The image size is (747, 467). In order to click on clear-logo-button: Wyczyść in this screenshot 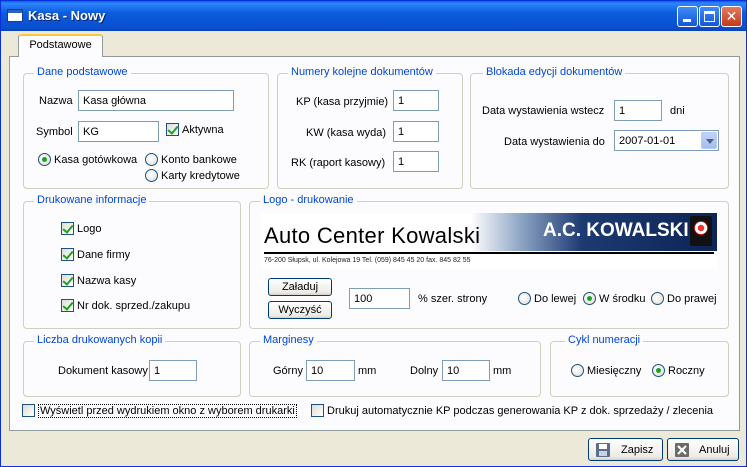, I will do `click(300, 310)`.